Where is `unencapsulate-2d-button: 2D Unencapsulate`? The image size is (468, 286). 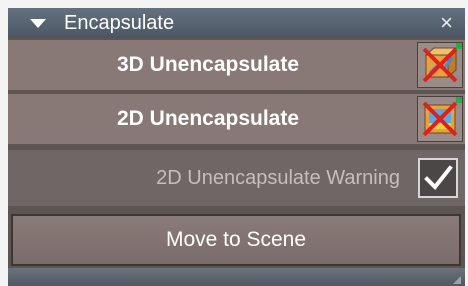 unencapsulate-2d-button: 2D Unencapsulate is located at coordinates (208, 119).